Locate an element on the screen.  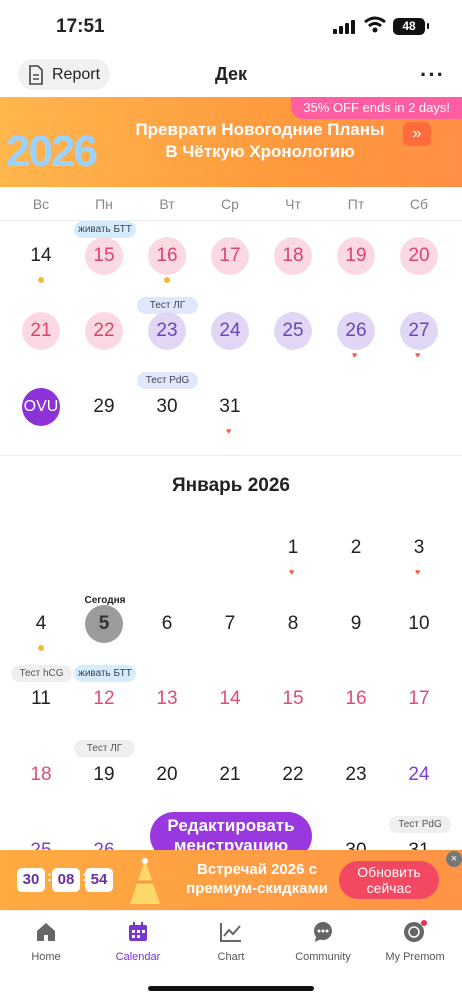
bottom-banner-line-1: Встречай 2026 с is located at coordinates (257, 869).